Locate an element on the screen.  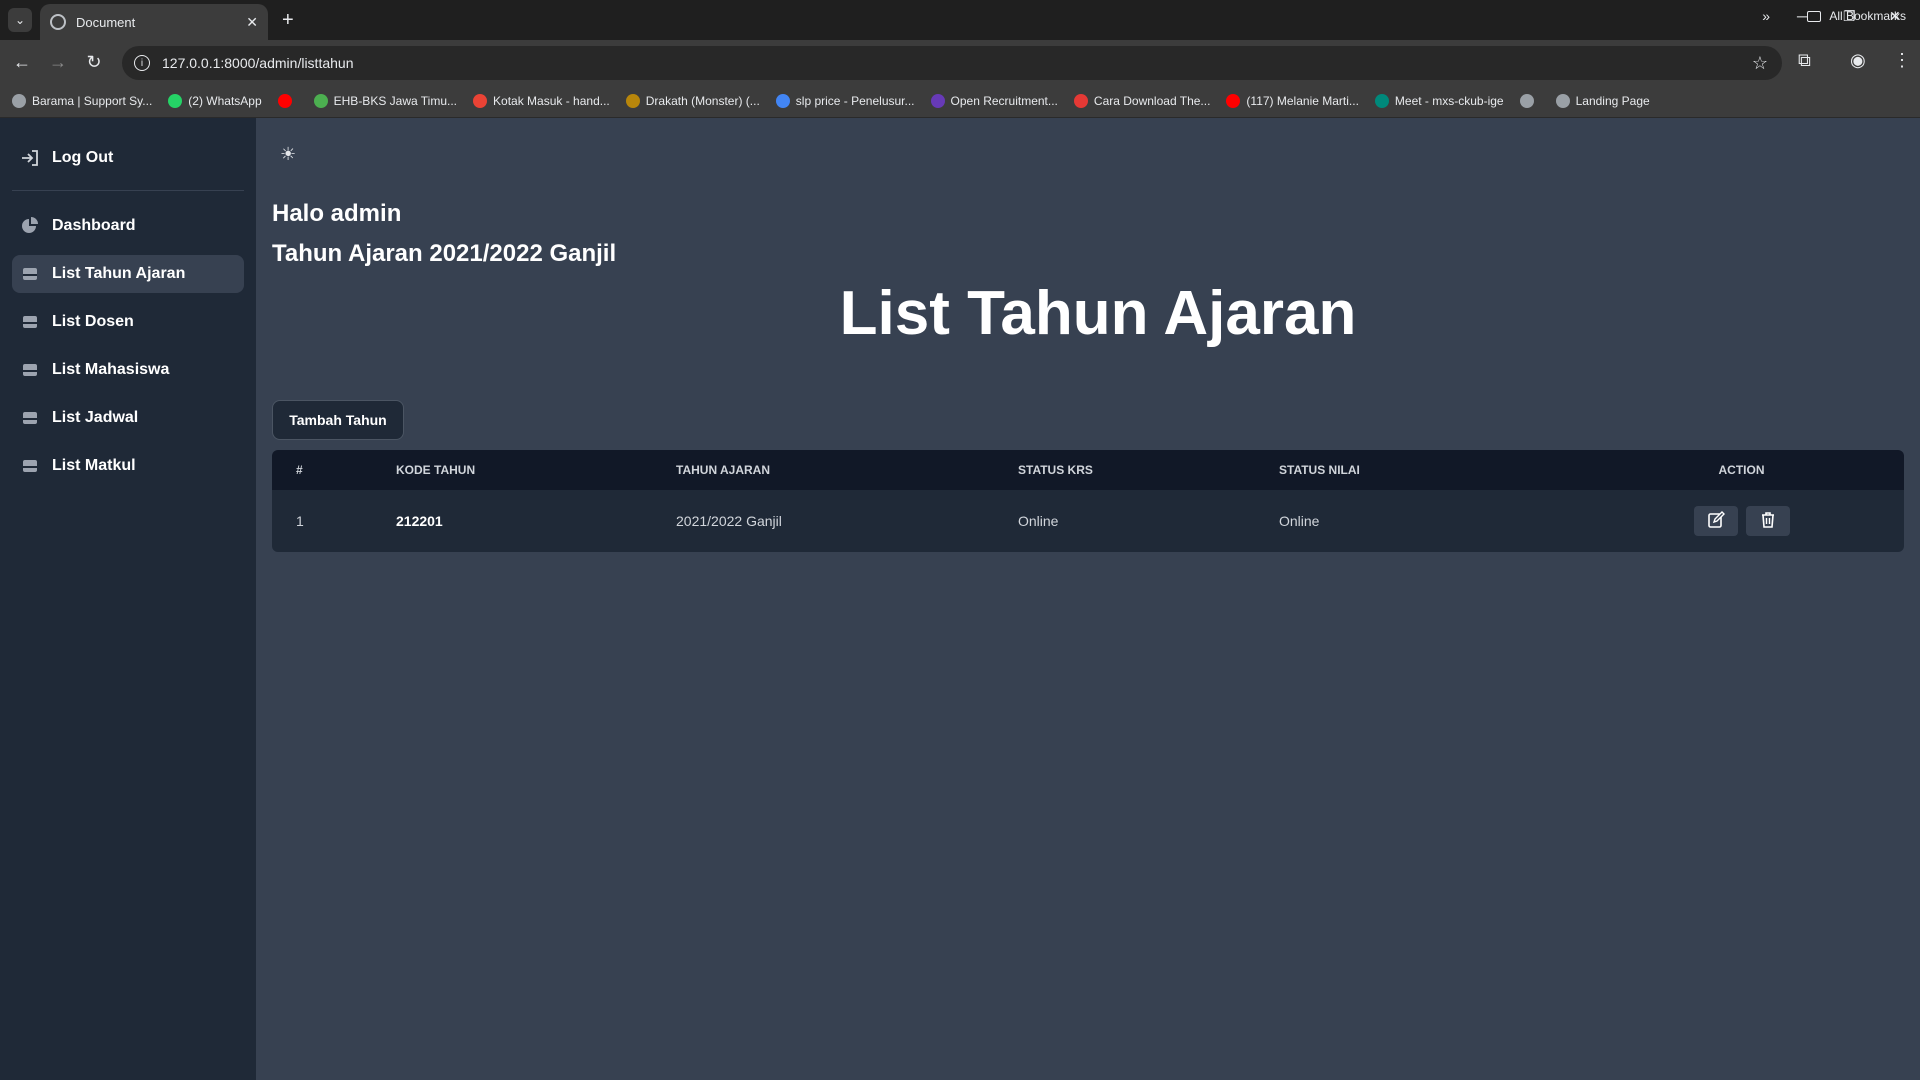
new-tab-button: + is located at coordinates (288, 20).